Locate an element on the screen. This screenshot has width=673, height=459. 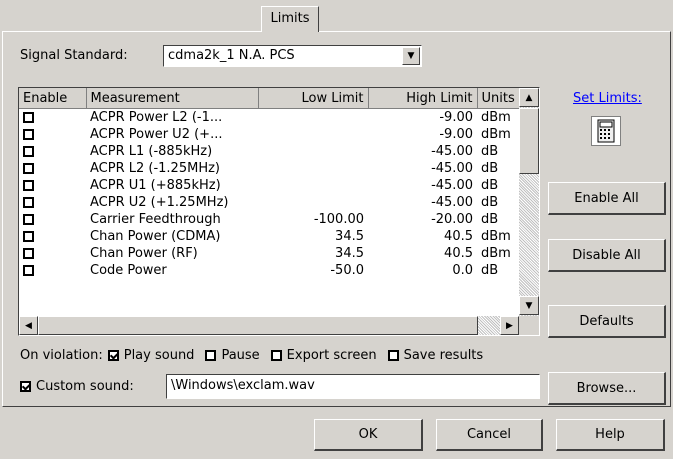
scroll-right-button: ▶ is located at coordinates (509, 325).